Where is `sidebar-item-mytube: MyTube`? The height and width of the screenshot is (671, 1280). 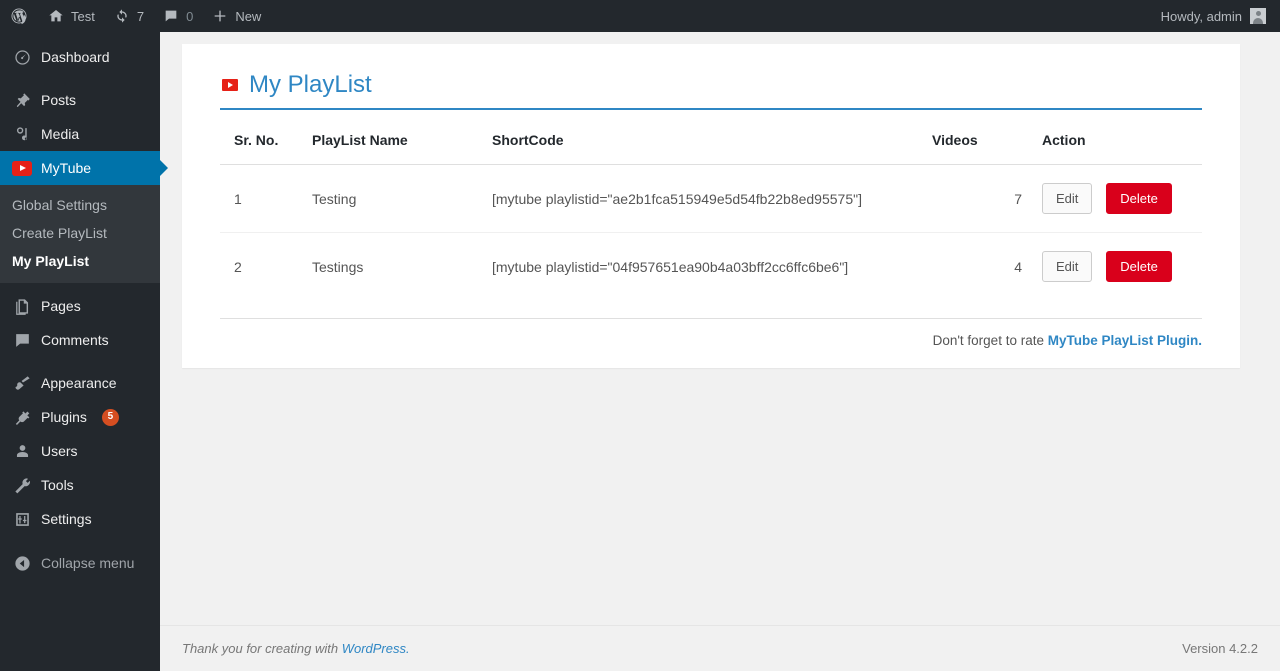
sidebar-item-mytube: MyTube is located at coordinates (84, 168).